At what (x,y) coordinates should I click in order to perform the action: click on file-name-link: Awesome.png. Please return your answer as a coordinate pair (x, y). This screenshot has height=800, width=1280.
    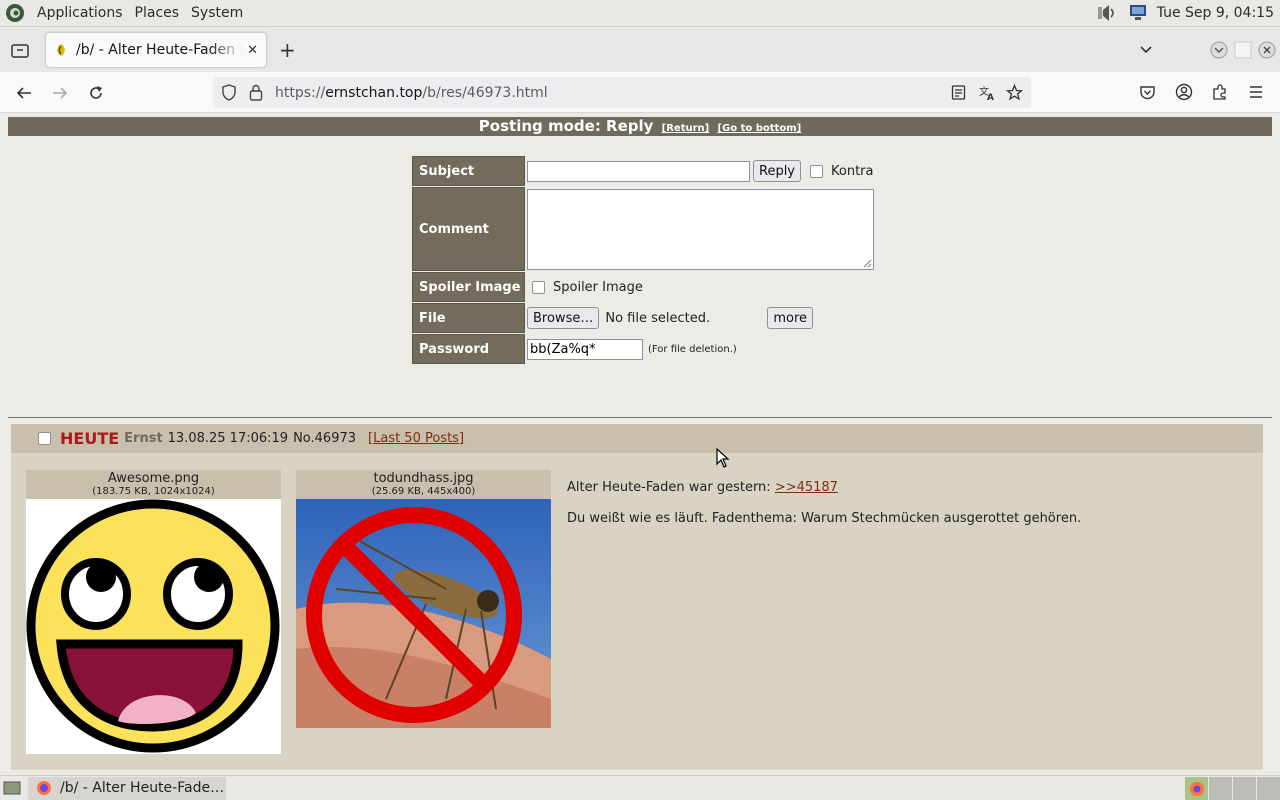
    Looking at the image, I should click on (153, 478).